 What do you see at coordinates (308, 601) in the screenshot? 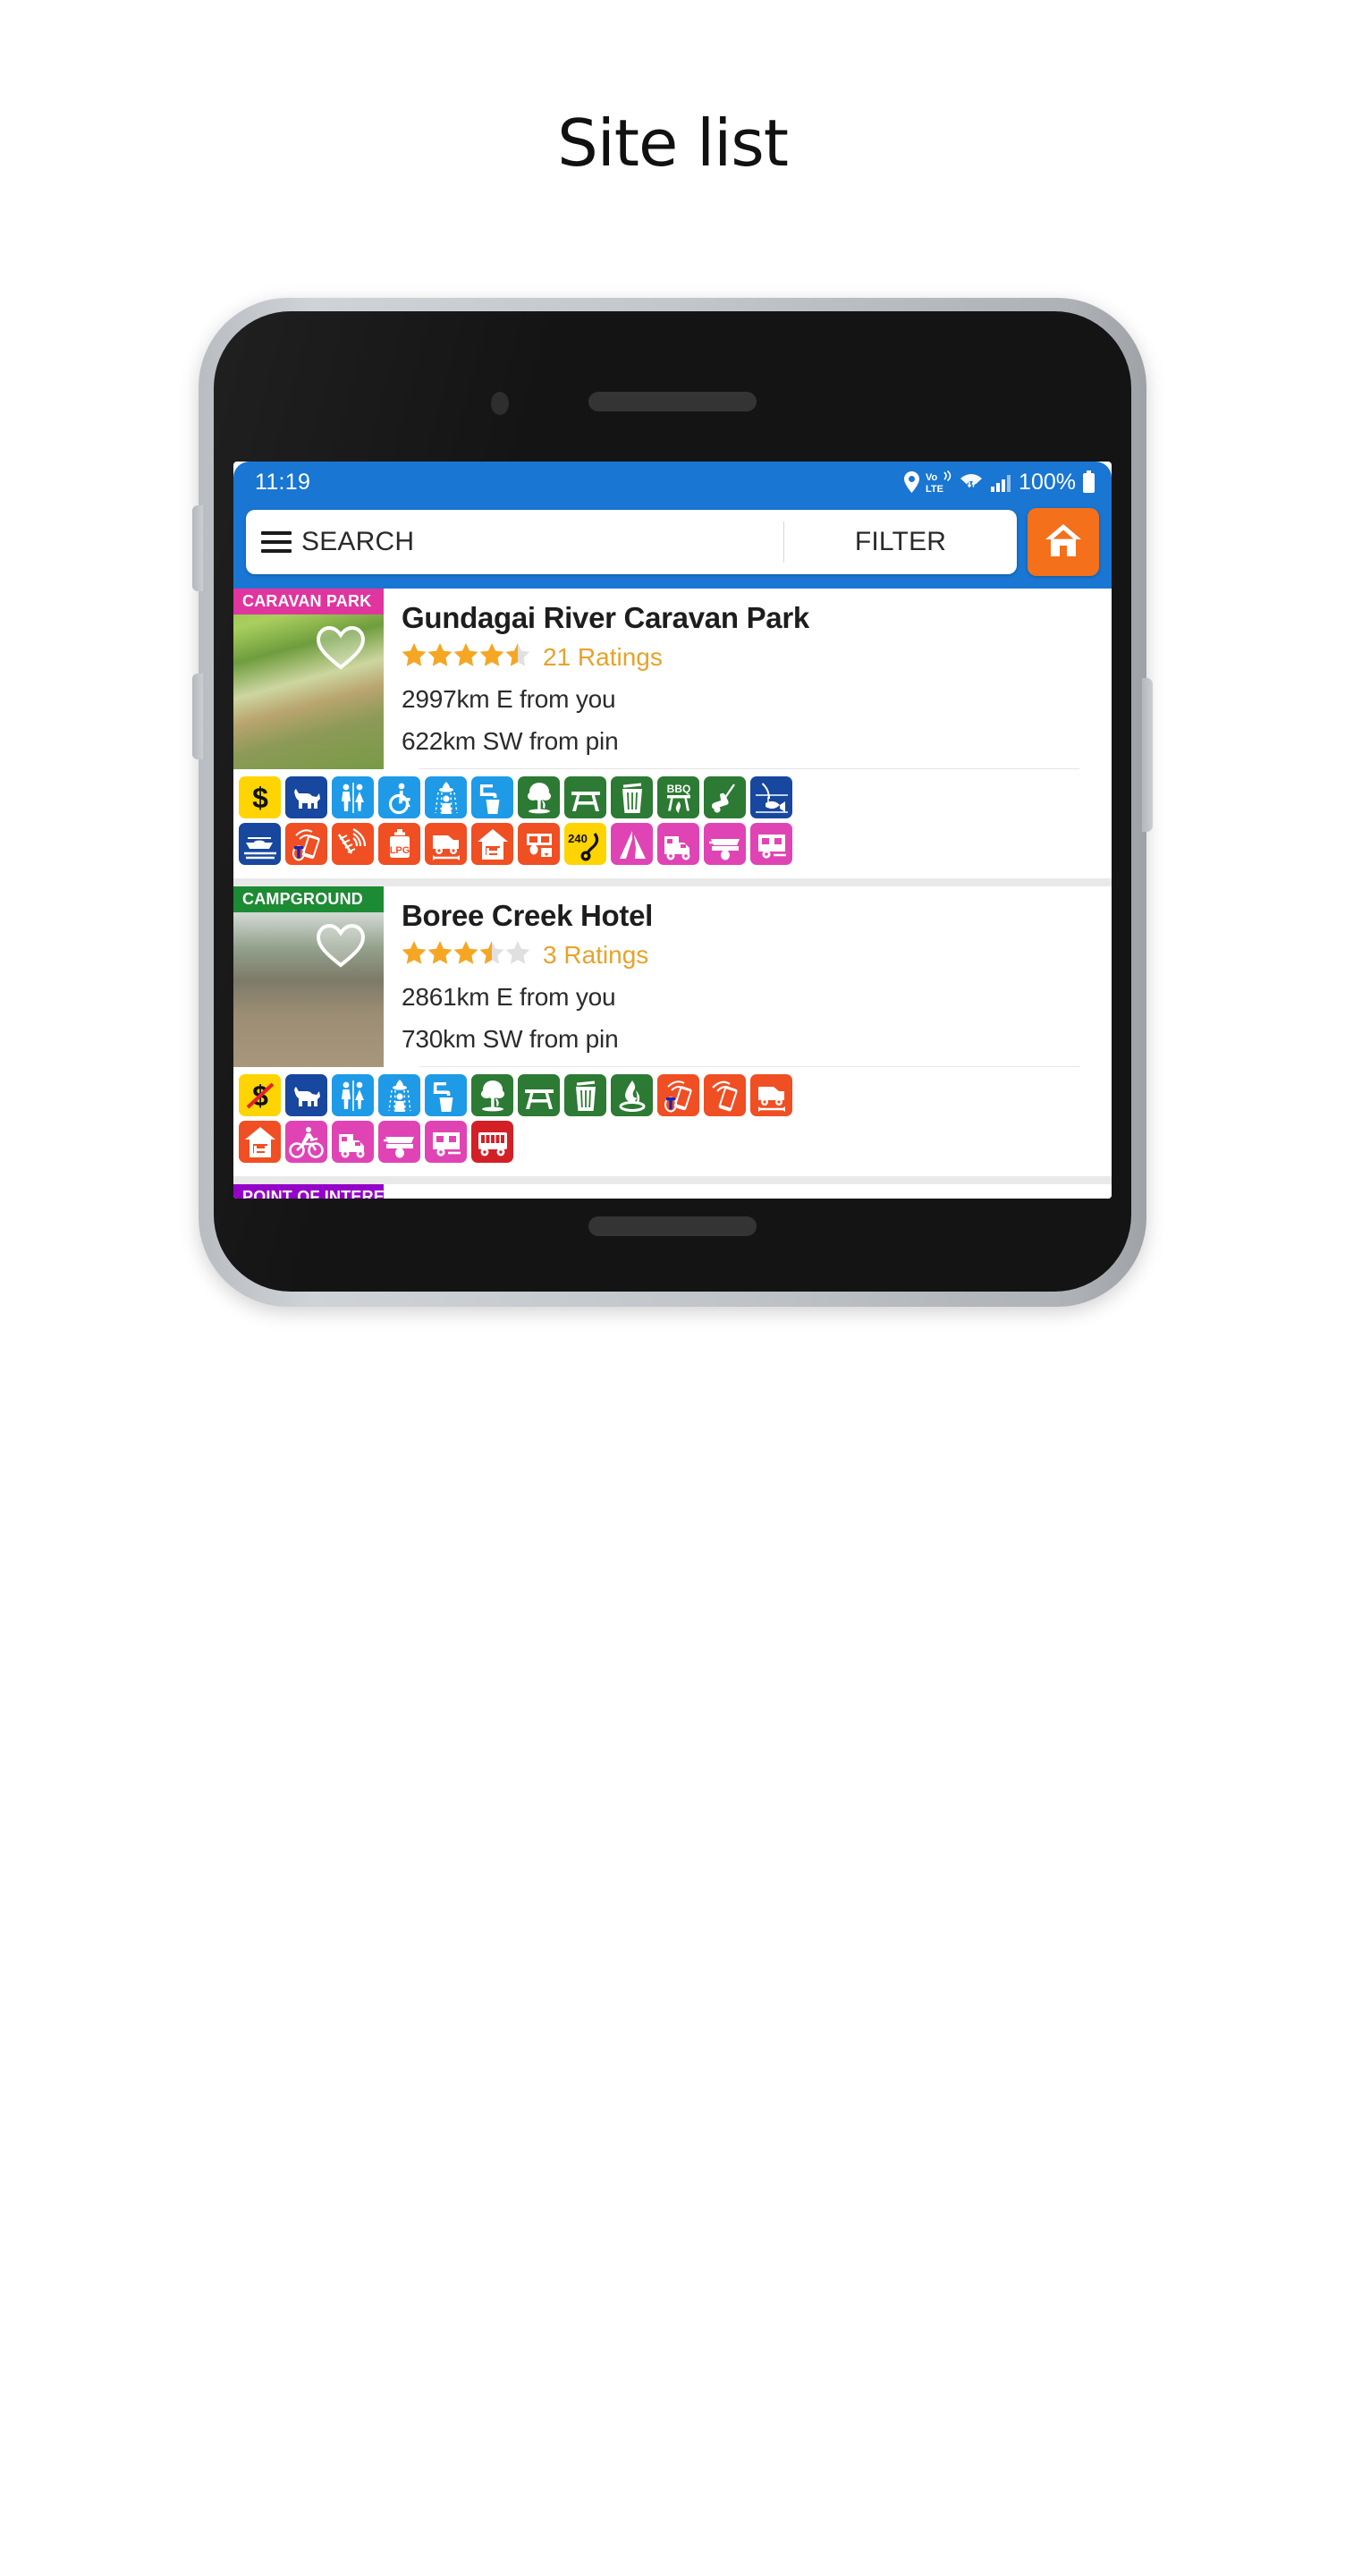
I see `site-type-badge: CARAVAN PARK` at bounding box center [308, 601].